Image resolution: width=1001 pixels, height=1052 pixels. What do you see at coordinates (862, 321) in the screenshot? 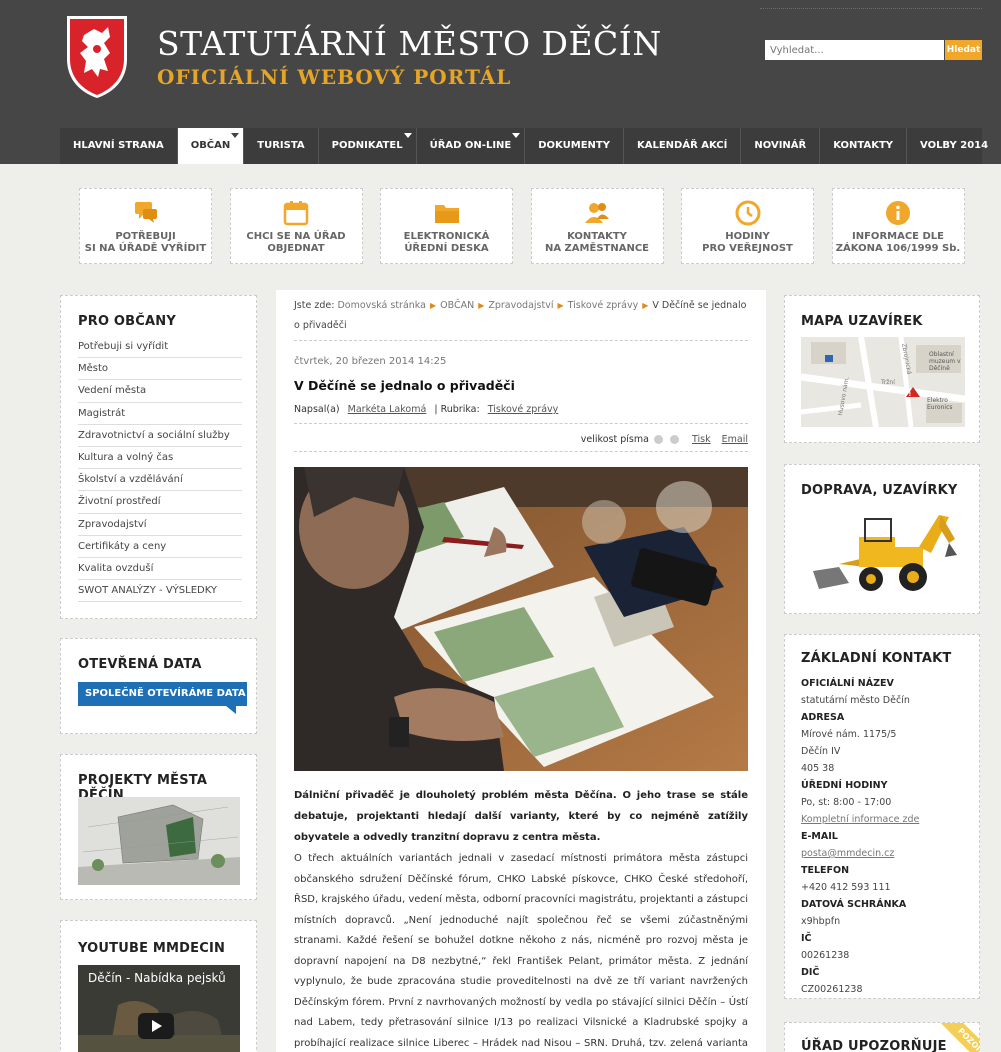
I see `map-title: MAPA UZAVÍREK` at bounding box center [862, 321].